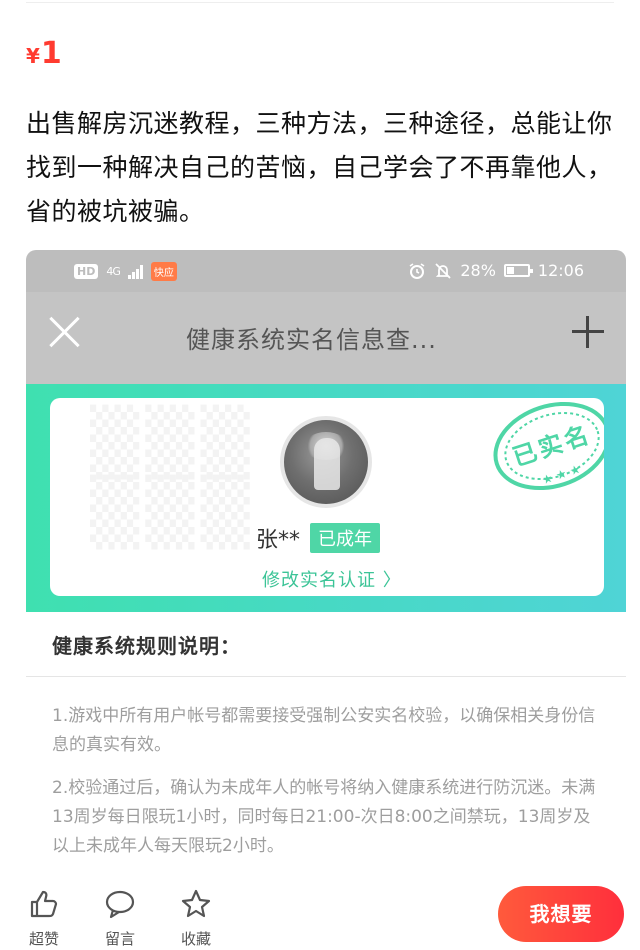  I want to click on chat-bubble-icon, so click(120, 904).